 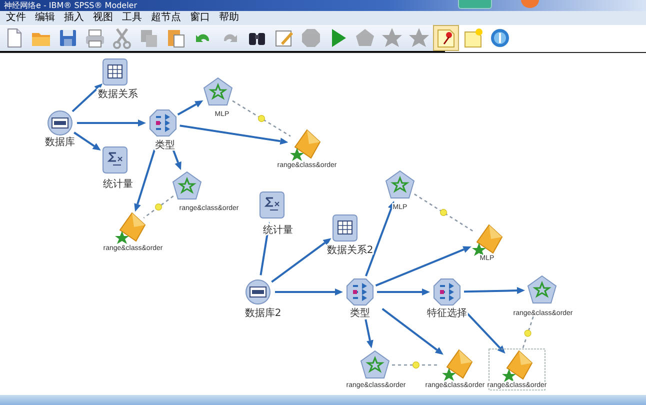 I want to click on node-label: 数据库2, so click(x=263, y=313).